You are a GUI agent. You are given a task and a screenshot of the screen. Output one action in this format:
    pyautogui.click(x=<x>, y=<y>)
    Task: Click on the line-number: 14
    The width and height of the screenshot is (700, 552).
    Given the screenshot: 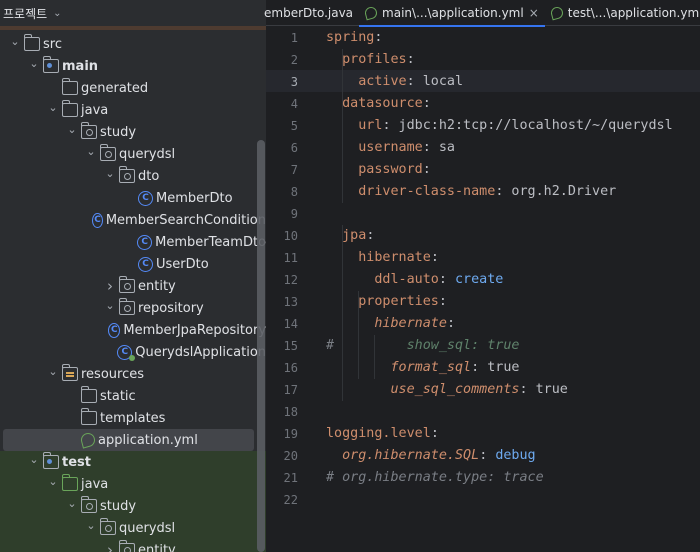 What is the action you would take?
    pyautogui.click(x=290, y=324)
    